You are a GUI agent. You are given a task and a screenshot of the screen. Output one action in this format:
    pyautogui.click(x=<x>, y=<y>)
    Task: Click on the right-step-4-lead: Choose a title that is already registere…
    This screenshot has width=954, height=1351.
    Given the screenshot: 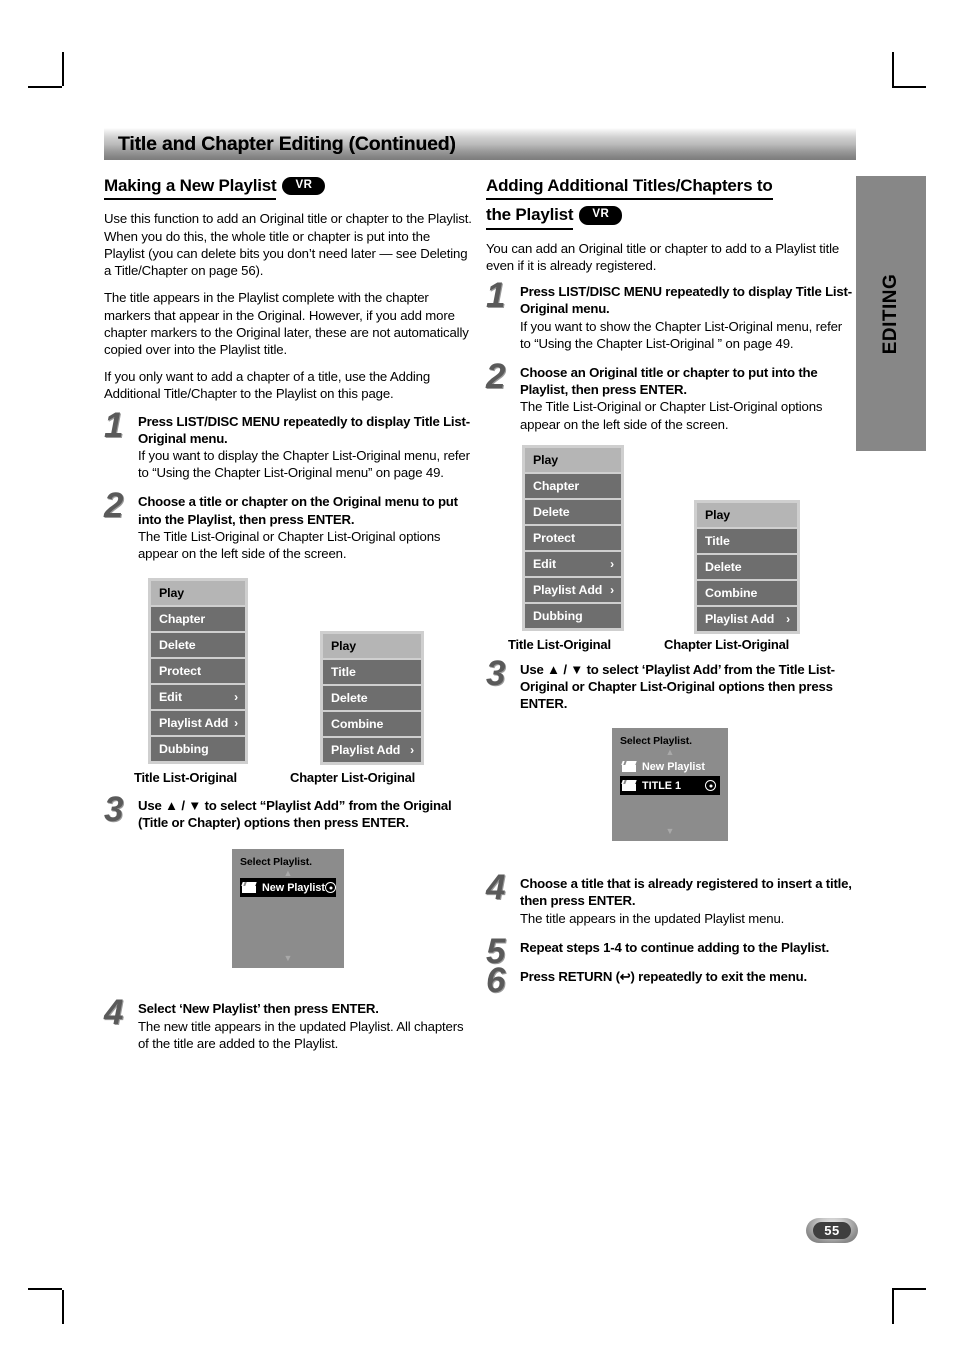 What is the action you would take?
    pyautogui.click(x=686, y=892)
    